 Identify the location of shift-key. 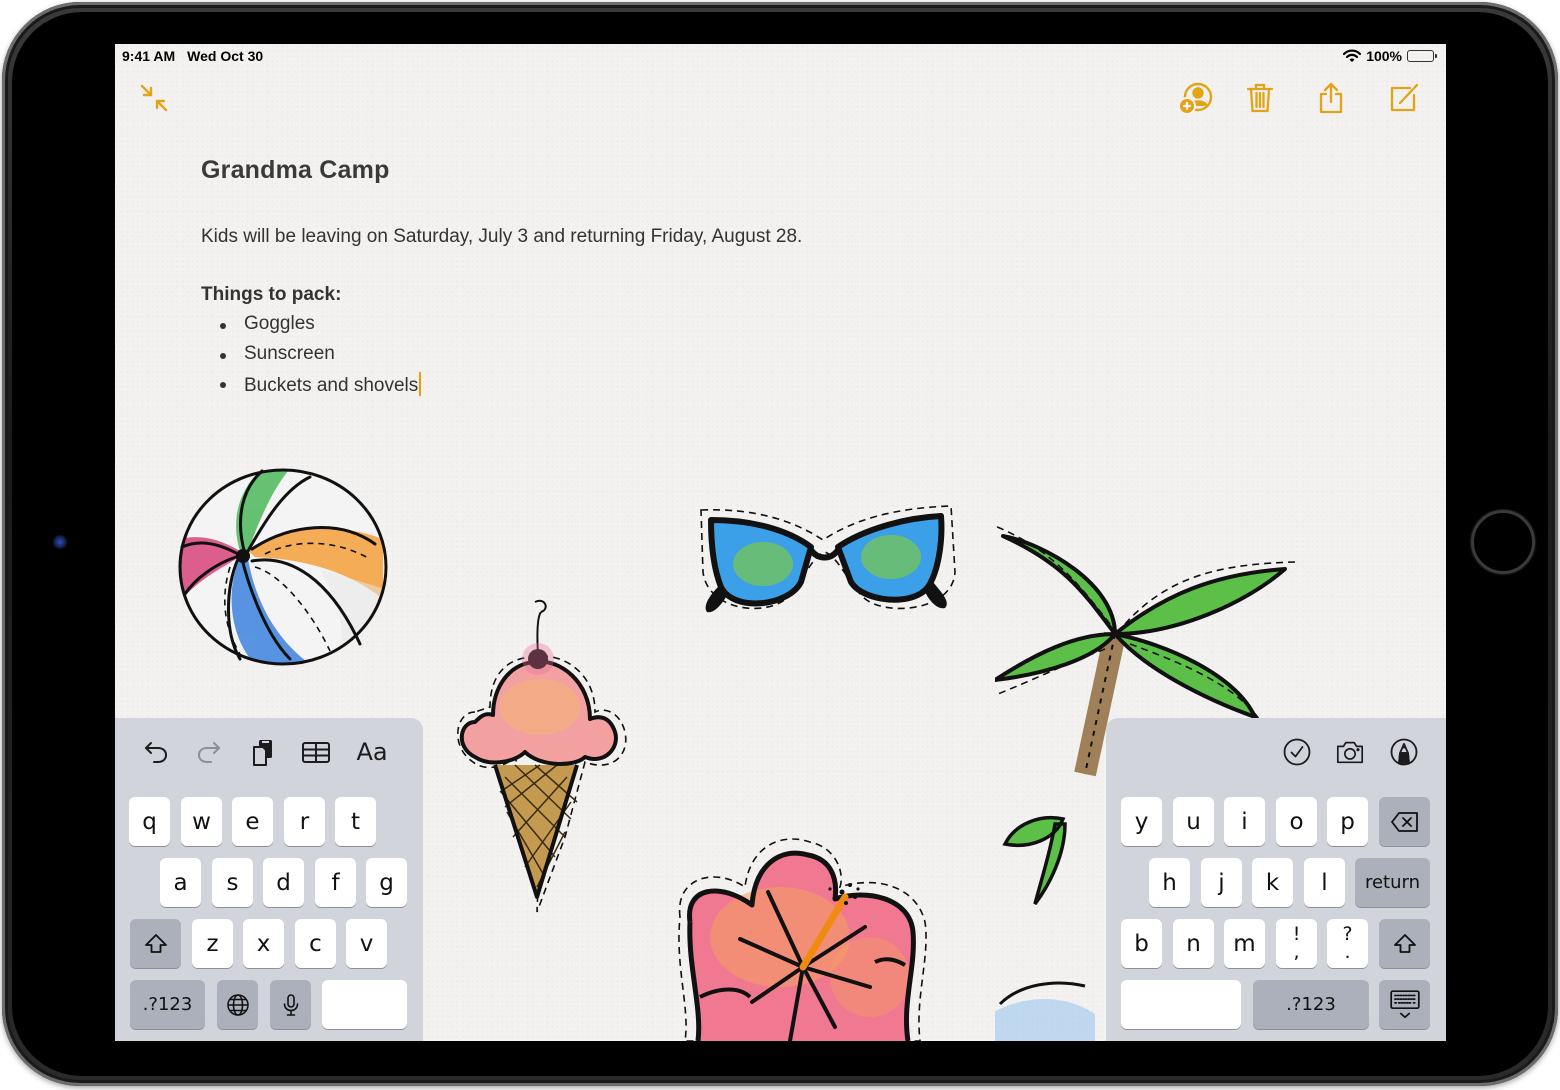
(155, 943).